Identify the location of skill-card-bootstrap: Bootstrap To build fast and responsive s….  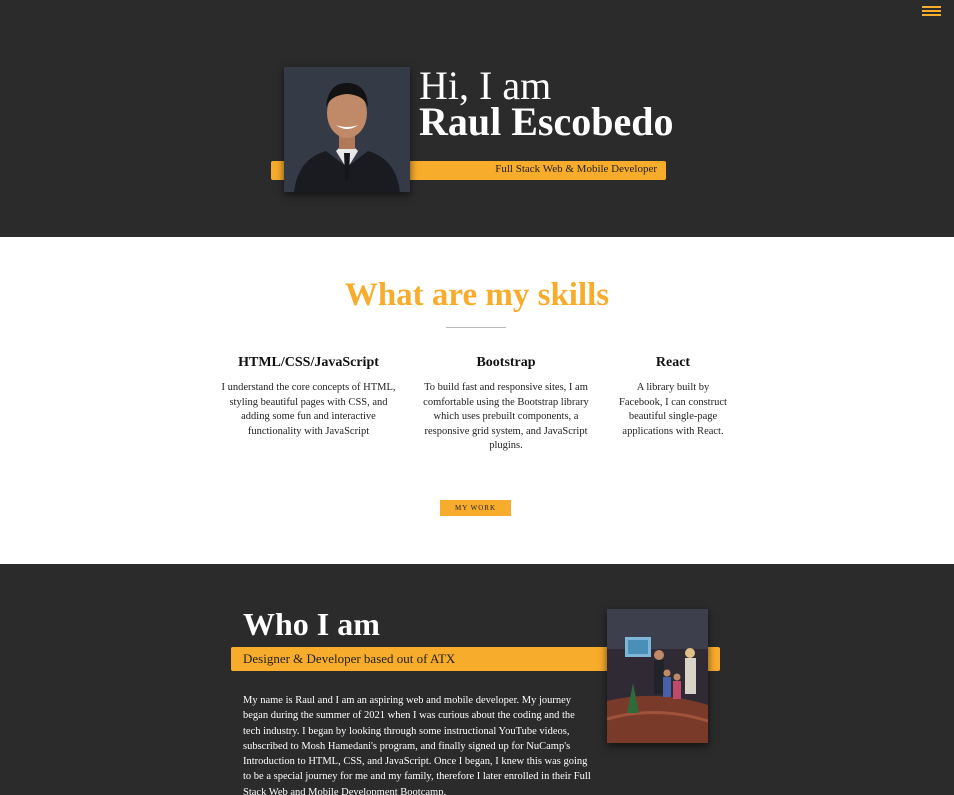
(506, 404).